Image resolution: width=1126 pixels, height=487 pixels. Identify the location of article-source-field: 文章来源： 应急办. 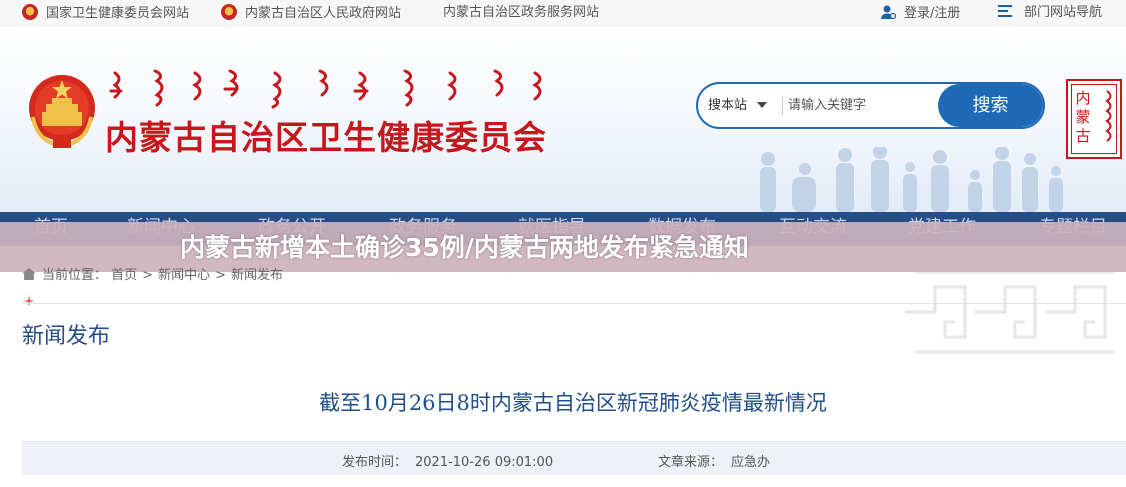
(714, 460).